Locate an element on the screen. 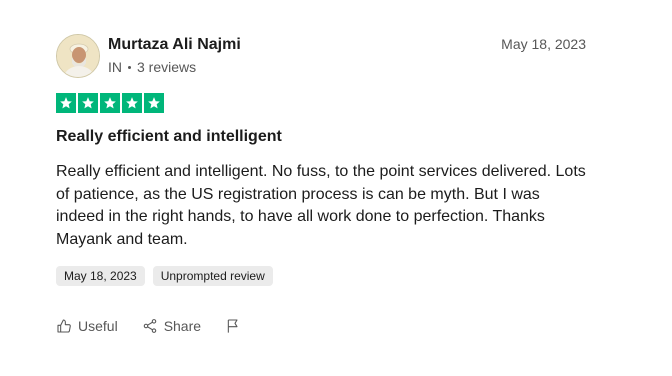  consumer-name: Murtaza Ali Najmi is located at coordinates (174, 45).